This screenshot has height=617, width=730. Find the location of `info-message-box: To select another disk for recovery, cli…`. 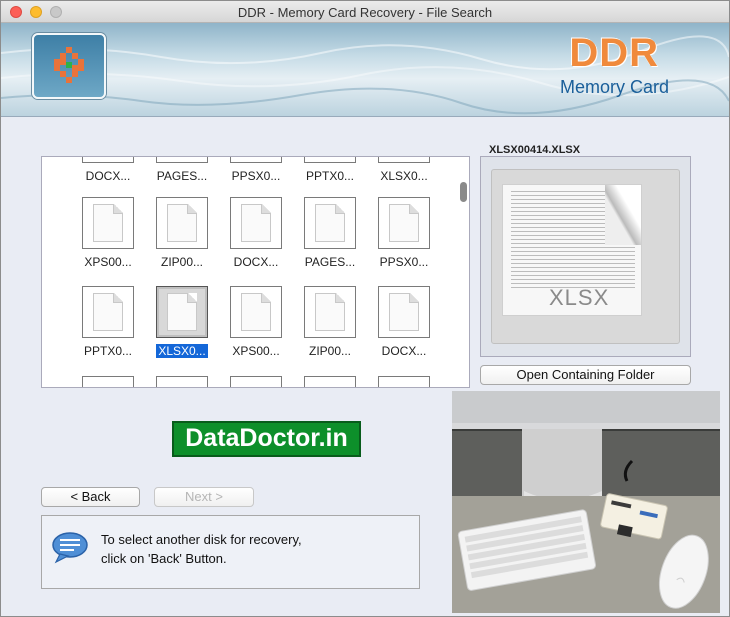

info-message-box: To select another disk for recovery, cli… is located at coordinates (230, 552).